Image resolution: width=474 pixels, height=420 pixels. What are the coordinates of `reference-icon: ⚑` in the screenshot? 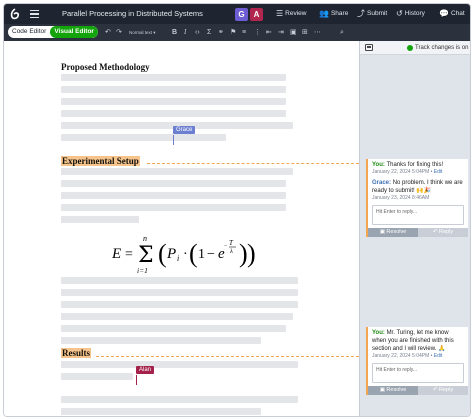 It's located at (233, 32).